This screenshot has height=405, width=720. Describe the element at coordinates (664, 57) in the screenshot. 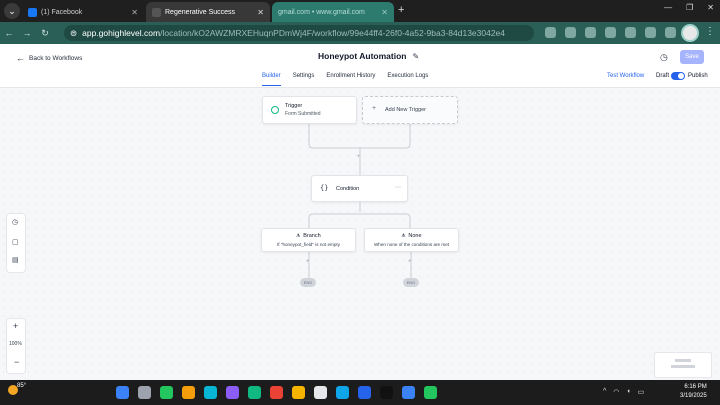

I see `history-clock-icon: ◷` at that location.